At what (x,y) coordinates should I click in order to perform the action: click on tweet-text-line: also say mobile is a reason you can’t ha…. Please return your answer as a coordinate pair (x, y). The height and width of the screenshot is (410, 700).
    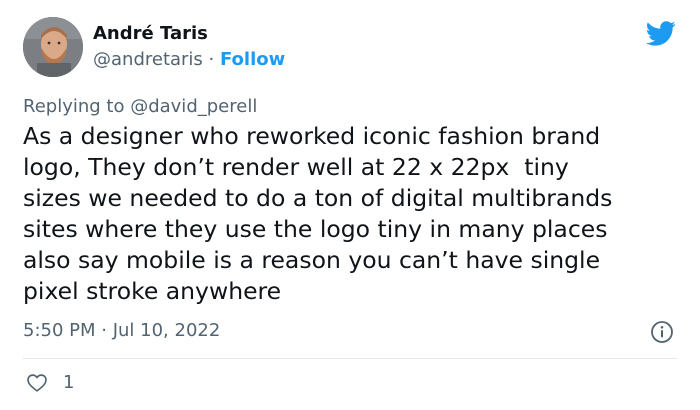
    Looking at the image, I should click on (312, 260).